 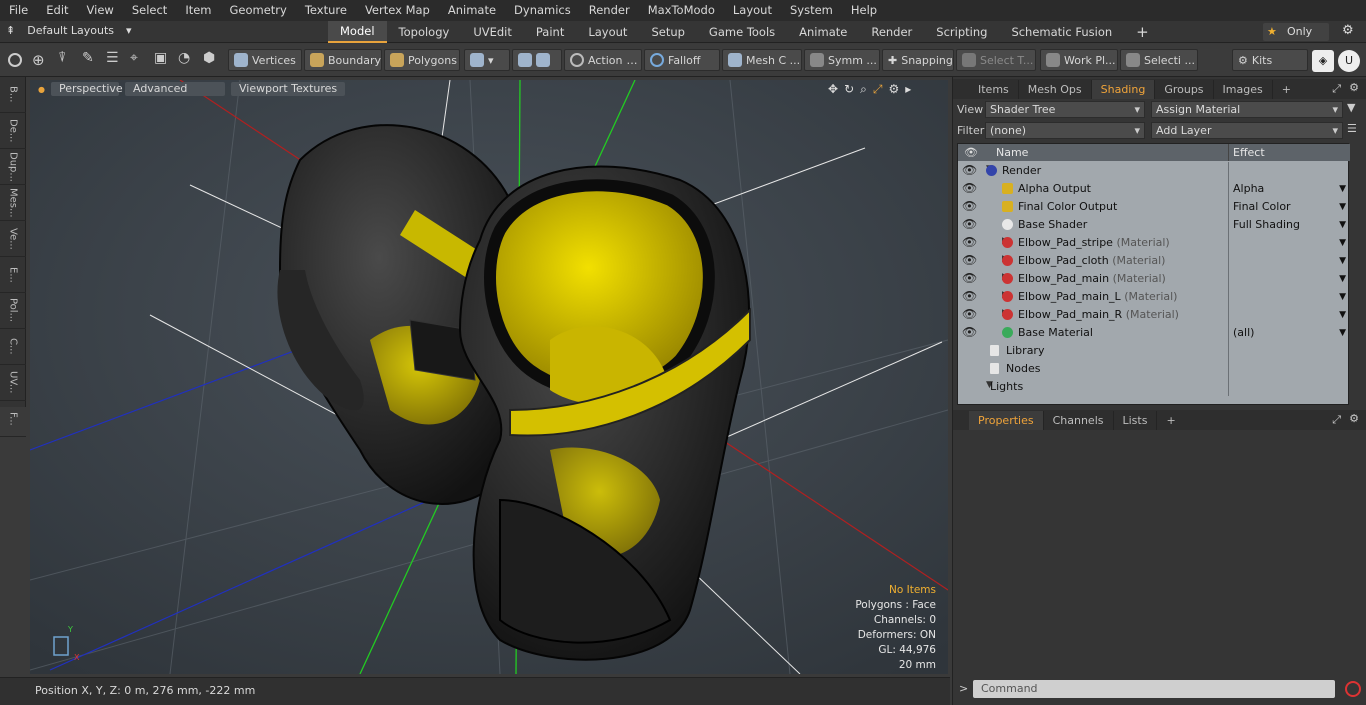 What do you see at coordinates (1184, 89) in the screenshot?
I see `tab-groups: Groups` at bounding box center [1184, 89].